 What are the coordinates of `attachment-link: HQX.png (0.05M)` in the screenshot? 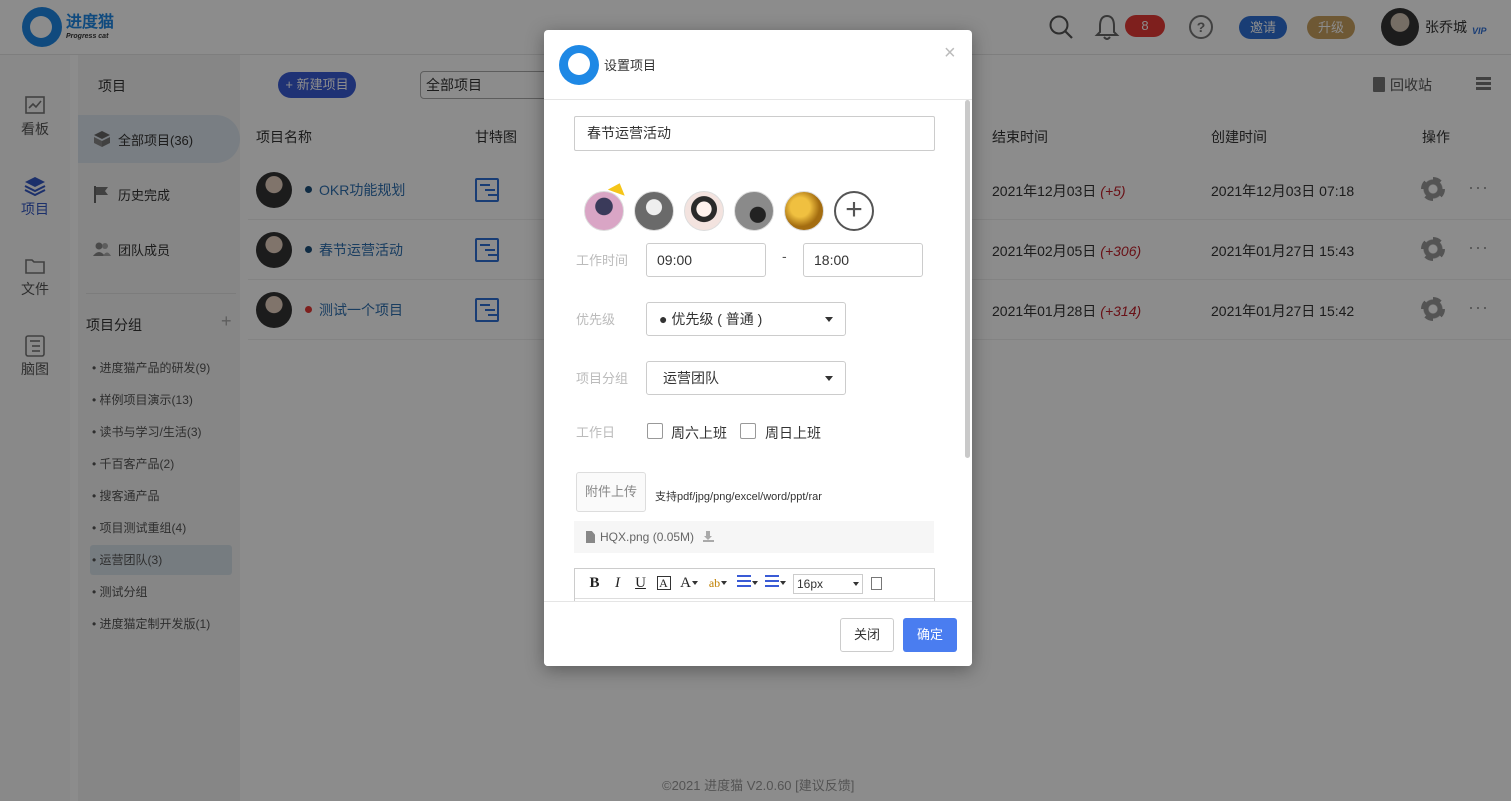 It's located at (647, 537).